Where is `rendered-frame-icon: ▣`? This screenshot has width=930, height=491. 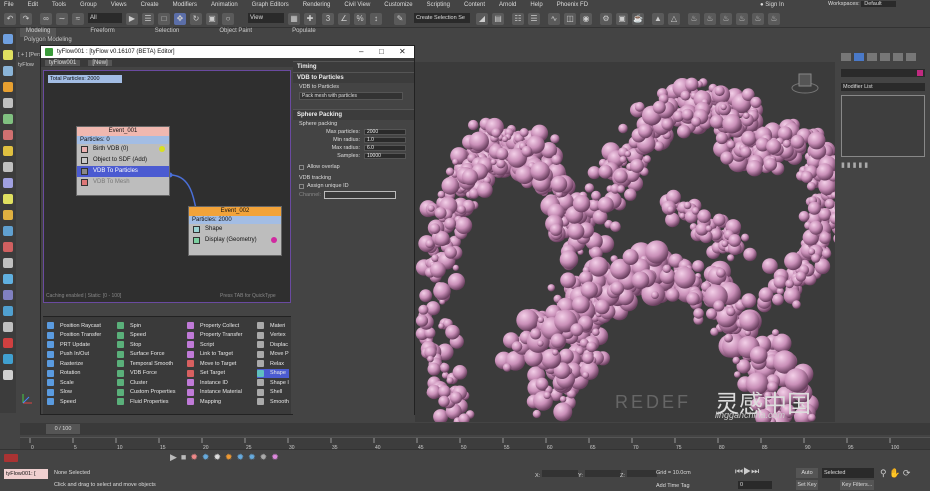
rendered-frame-icon: ▣ is located at coordinates (622, 19).